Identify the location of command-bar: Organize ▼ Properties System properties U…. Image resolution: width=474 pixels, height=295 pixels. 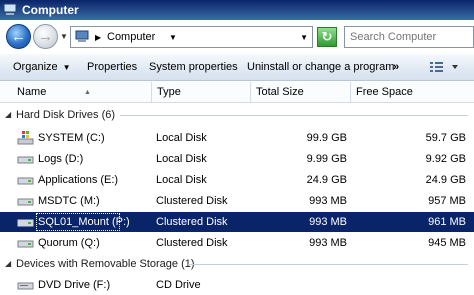
(237, 67).